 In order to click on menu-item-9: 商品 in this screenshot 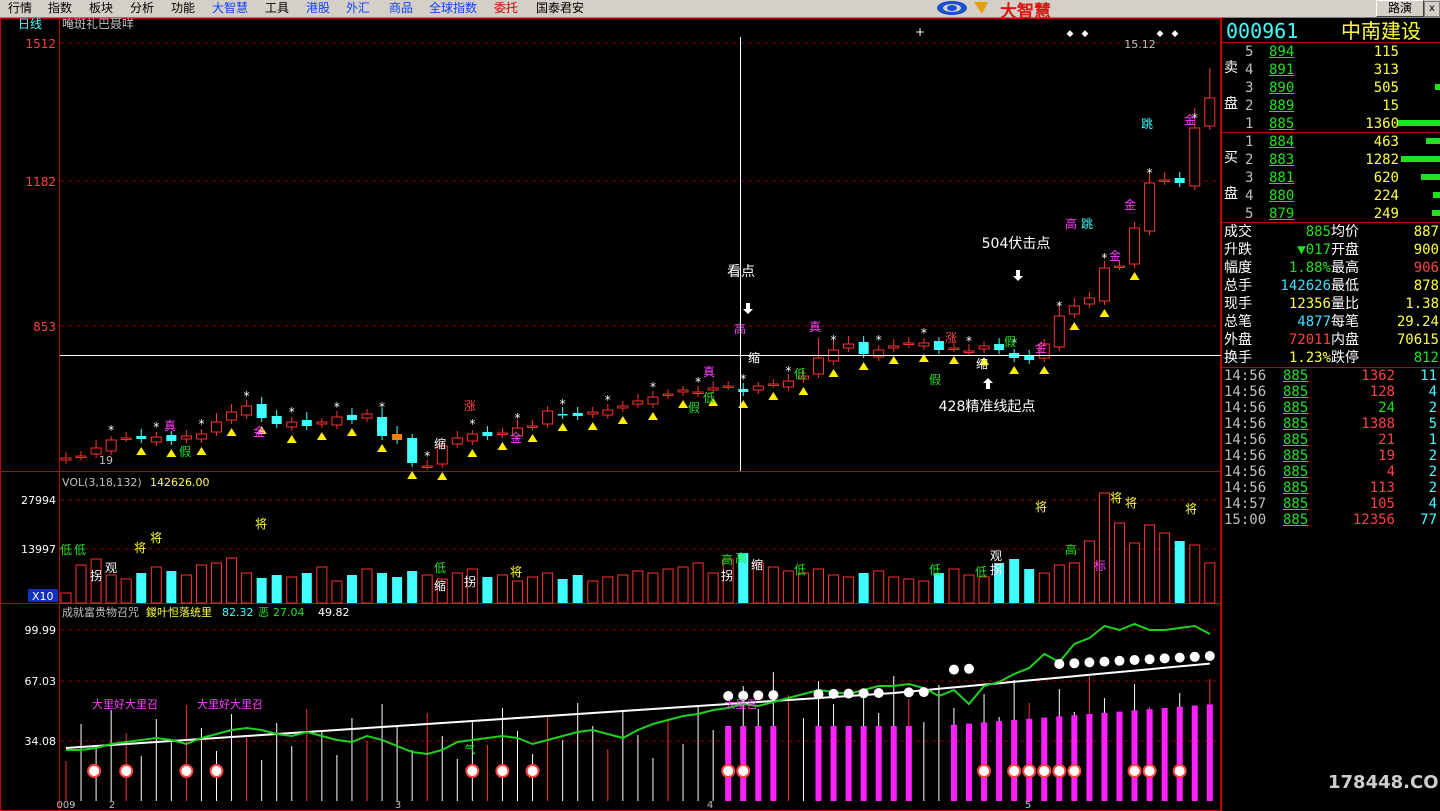, I will do `click(401, 8)`.